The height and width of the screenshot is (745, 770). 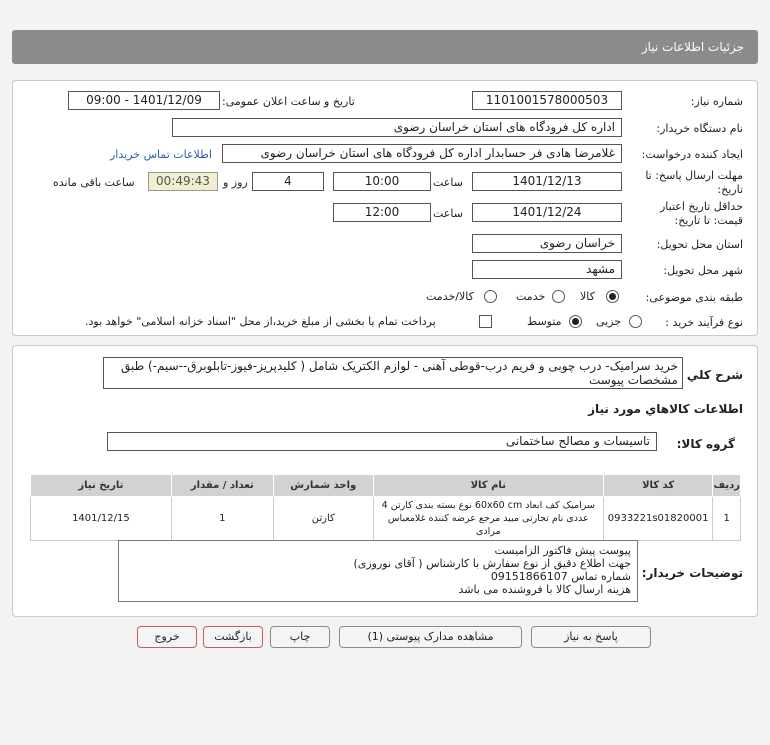 What do you see at coordinates (575, 321) in the screenshot?
I see `process-radio-medium` at bounding box center [575, 321].